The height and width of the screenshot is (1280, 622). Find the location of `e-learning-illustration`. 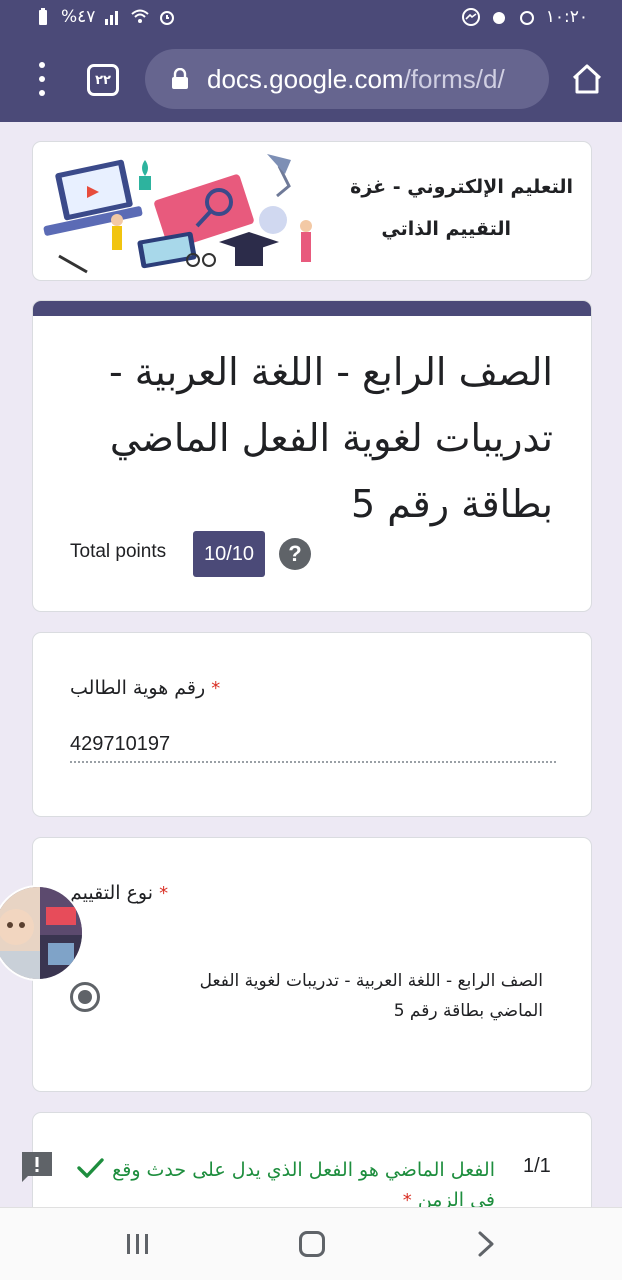

e-learning-illustration is located at coordinates (177, 214).